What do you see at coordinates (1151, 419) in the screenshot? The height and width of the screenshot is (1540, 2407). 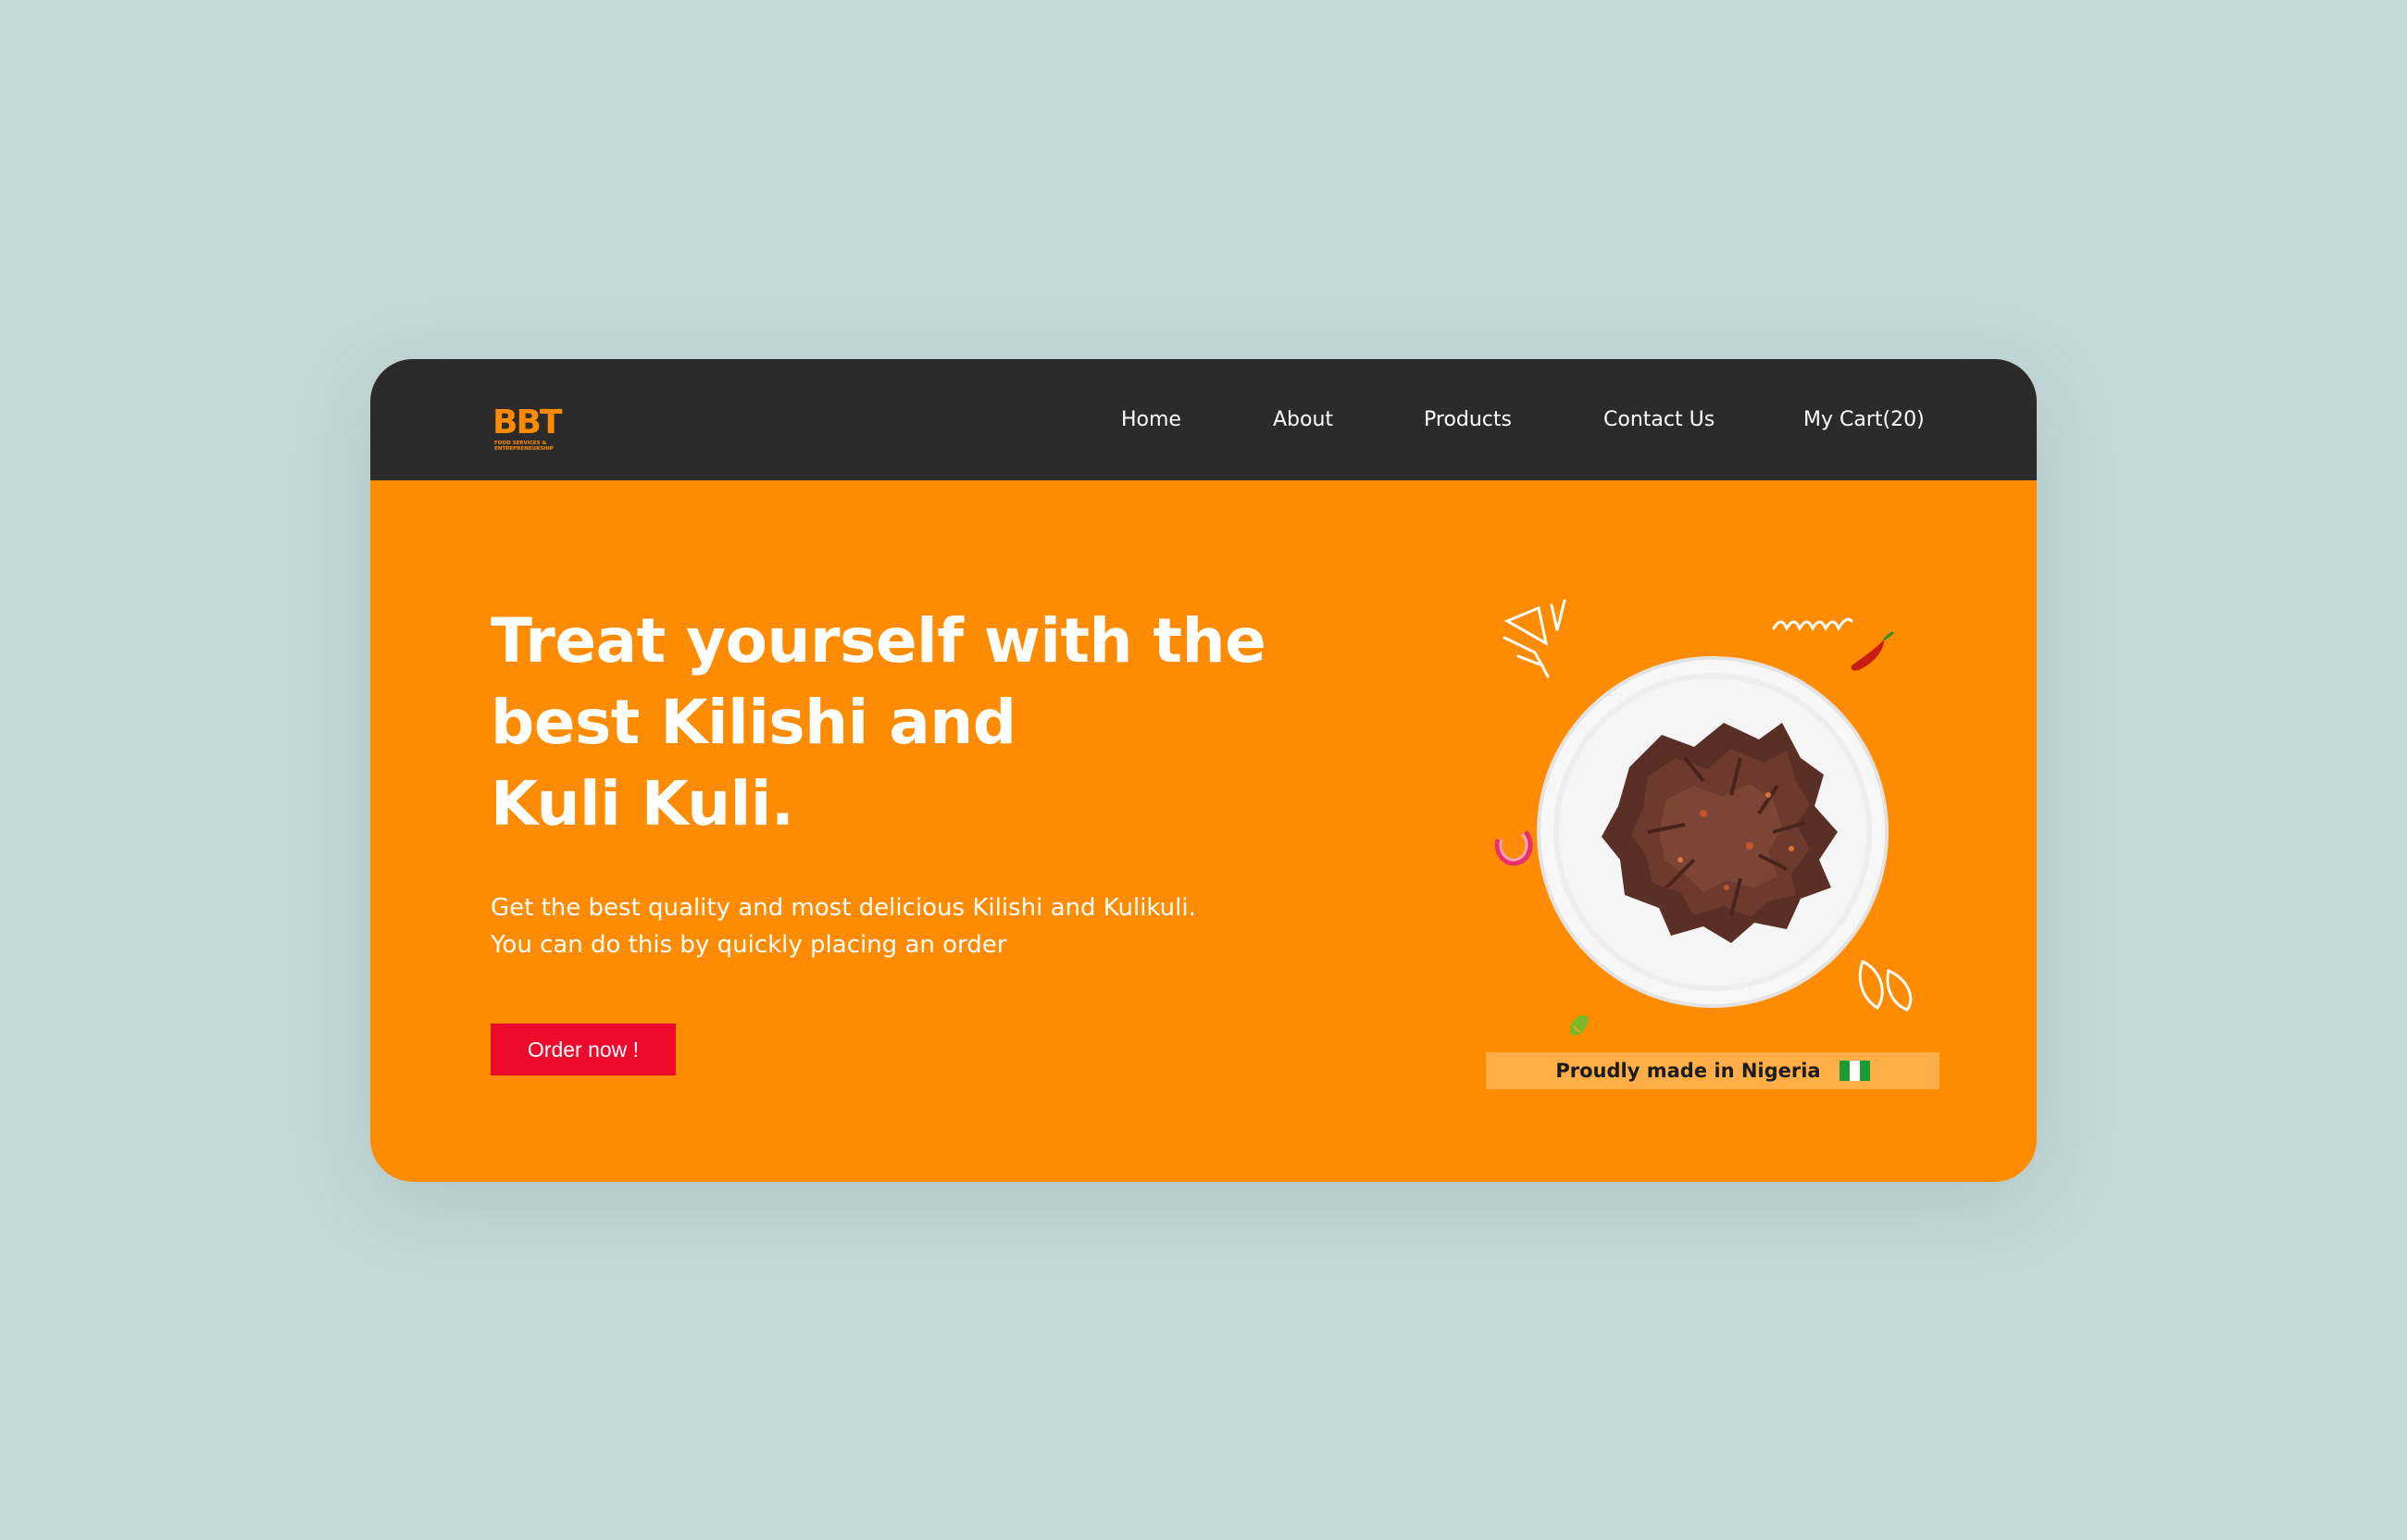 I see `nav-home: Home` at bounding box center [1151, 419].